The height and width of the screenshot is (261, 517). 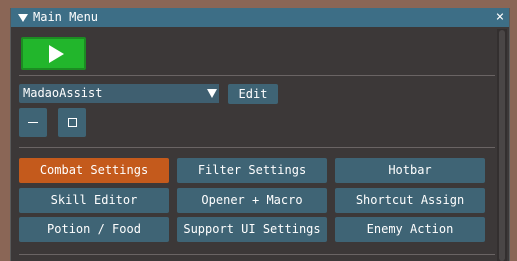 What do you see at coordinates (252, 170) in the screenshot?
I see `filter-settings-button: Filter Settings` at bounding box center [252, 170].